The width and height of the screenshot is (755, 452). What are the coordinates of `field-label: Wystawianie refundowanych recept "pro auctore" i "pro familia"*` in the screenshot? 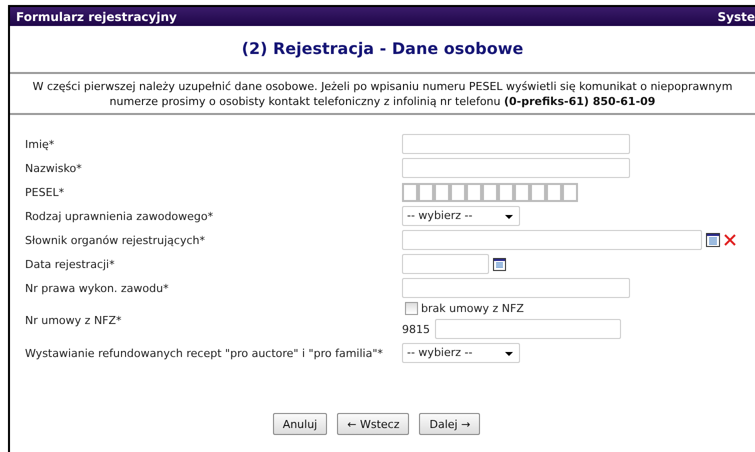 It's located at (204, 354).